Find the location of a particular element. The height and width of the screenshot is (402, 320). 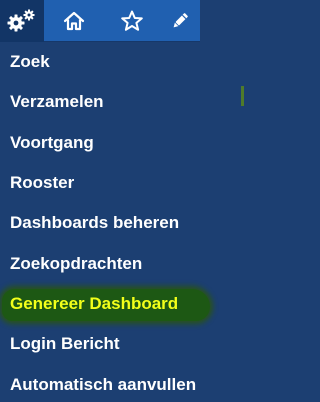

home-icon is located at coordinates (74, 21).